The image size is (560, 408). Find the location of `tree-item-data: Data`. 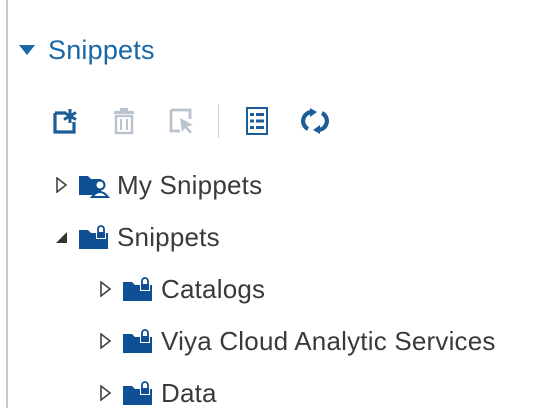

tree-item-data: Data is located at coordinates (156, 389).